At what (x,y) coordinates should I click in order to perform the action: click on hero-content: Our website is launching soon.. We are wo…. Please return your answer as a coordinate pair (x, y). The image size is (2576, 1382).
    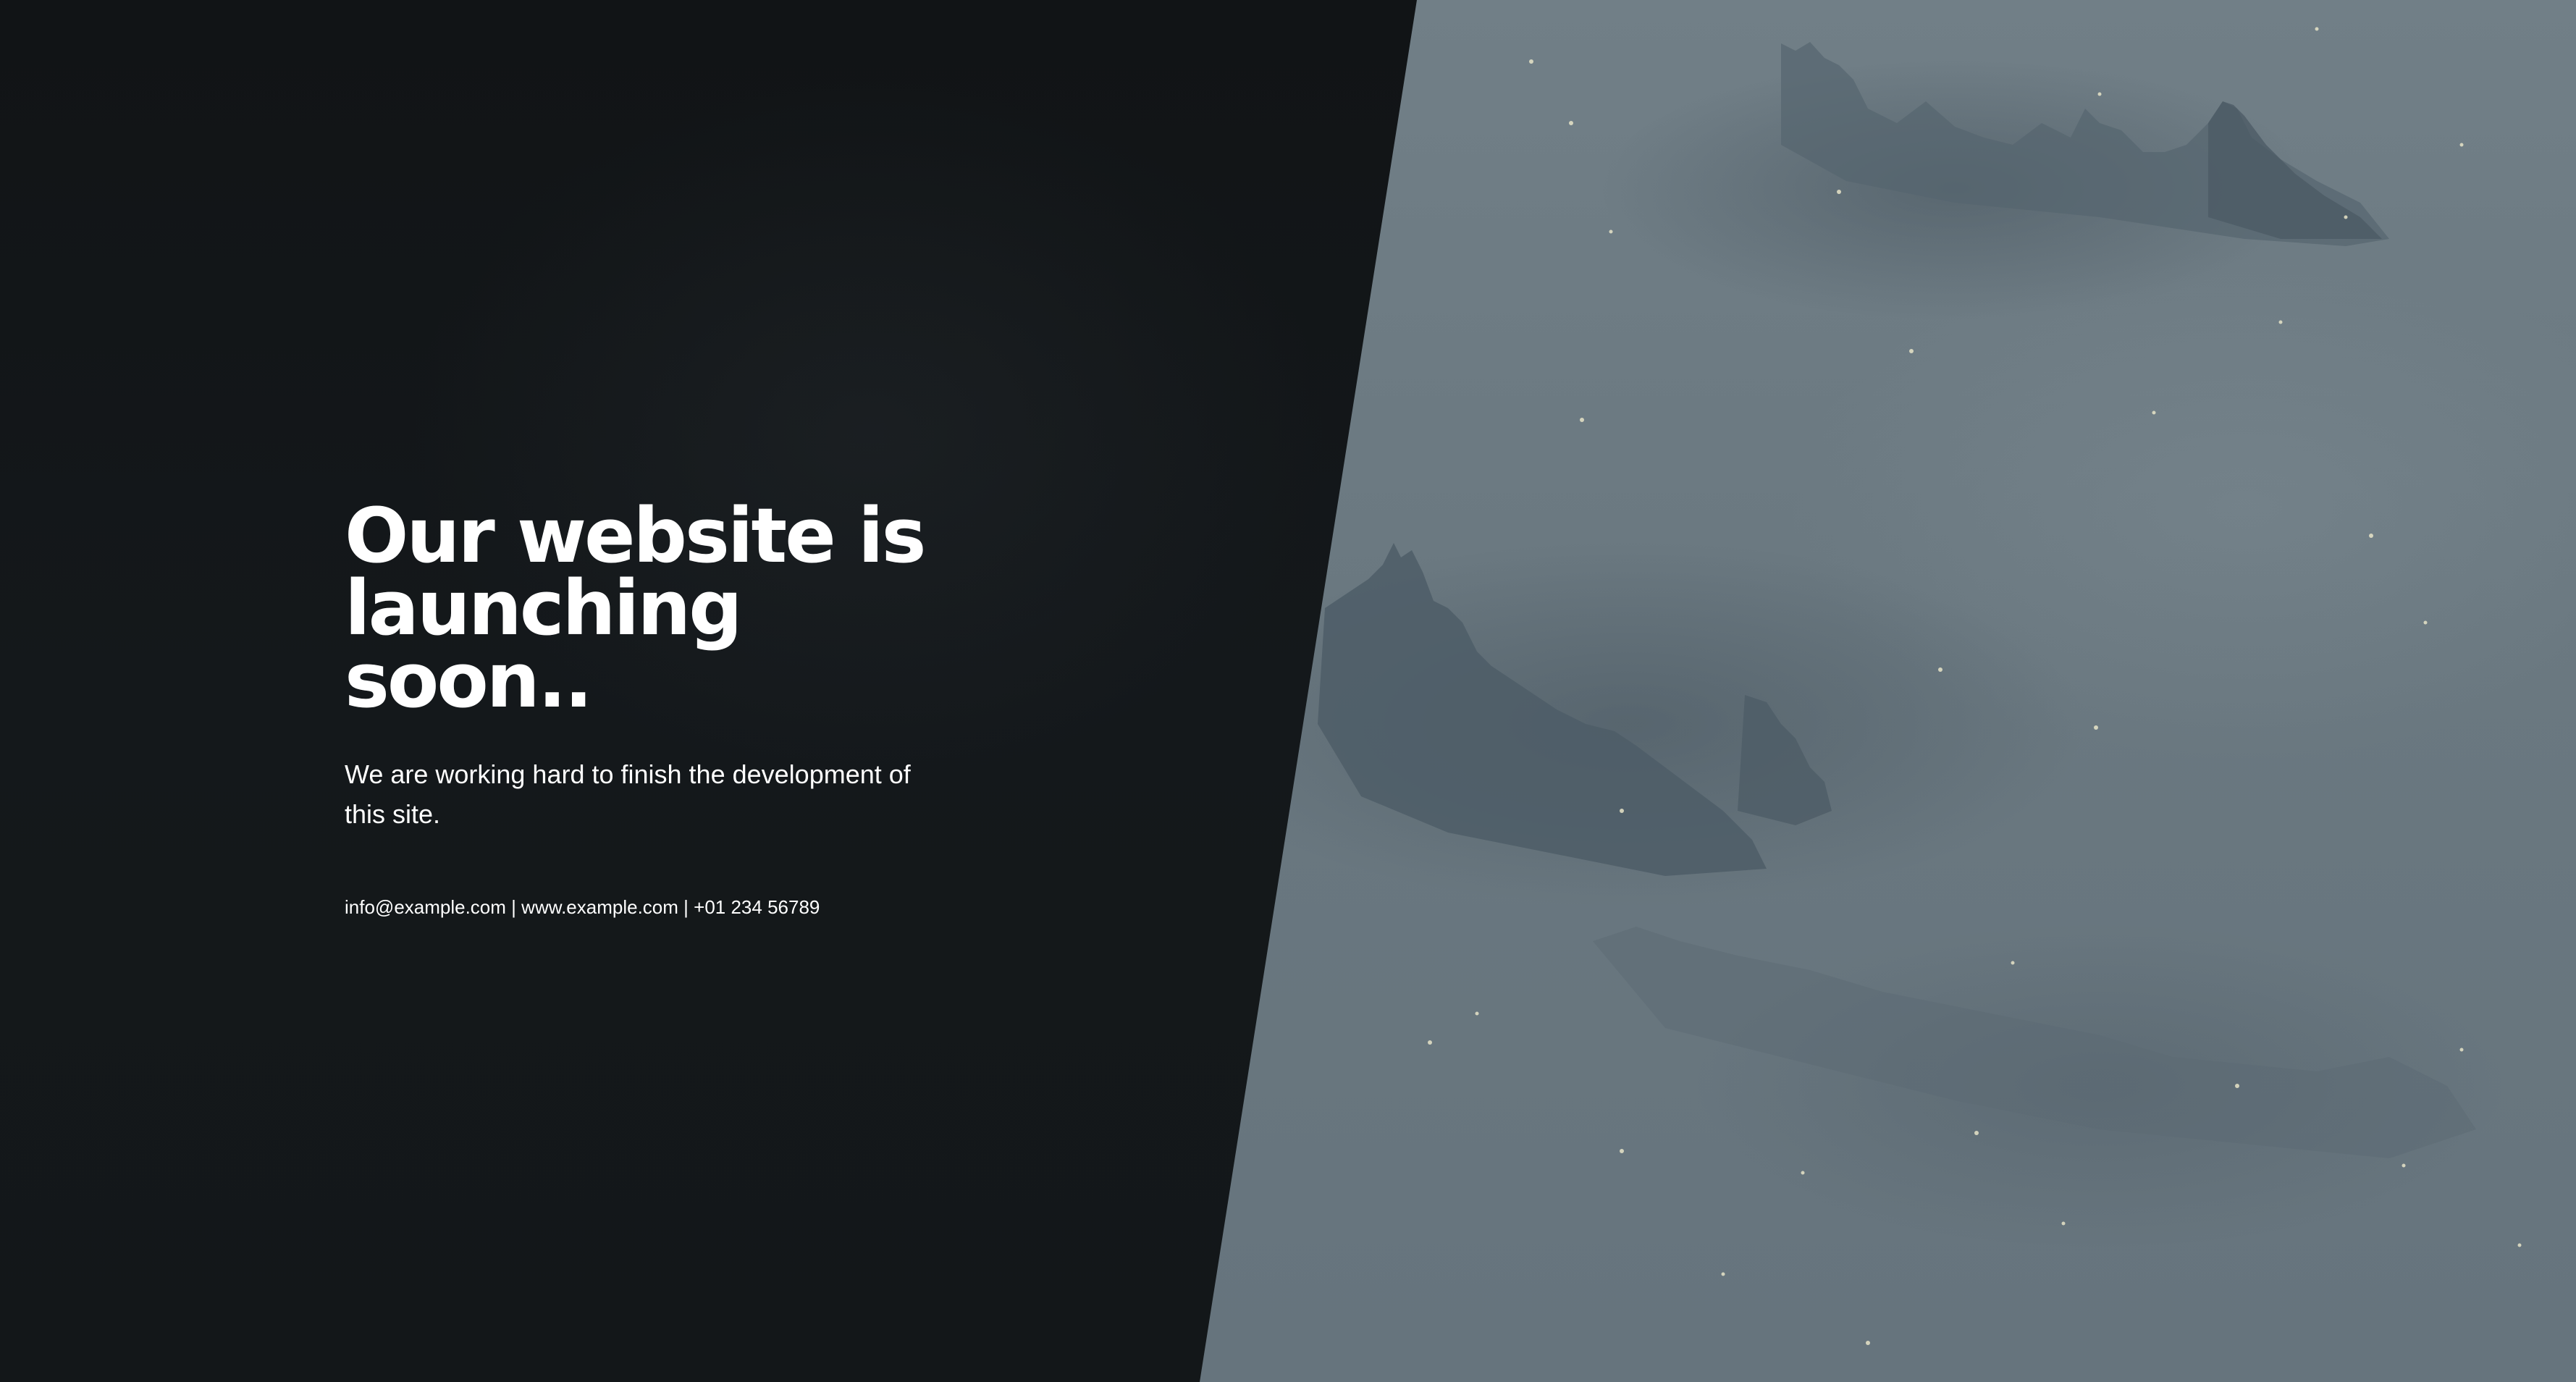
    Looking at the image, I should click on (656, 708).